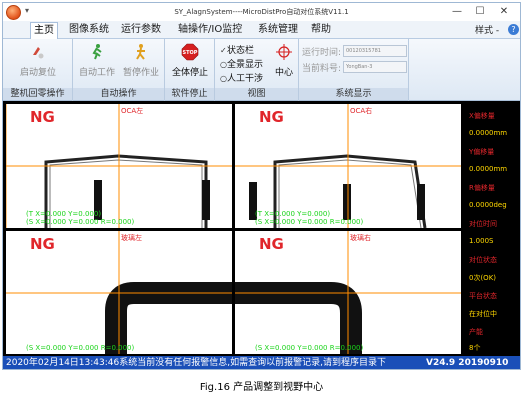  I want to click on tab-run-parameters: 运行参数, so click(141, 30).